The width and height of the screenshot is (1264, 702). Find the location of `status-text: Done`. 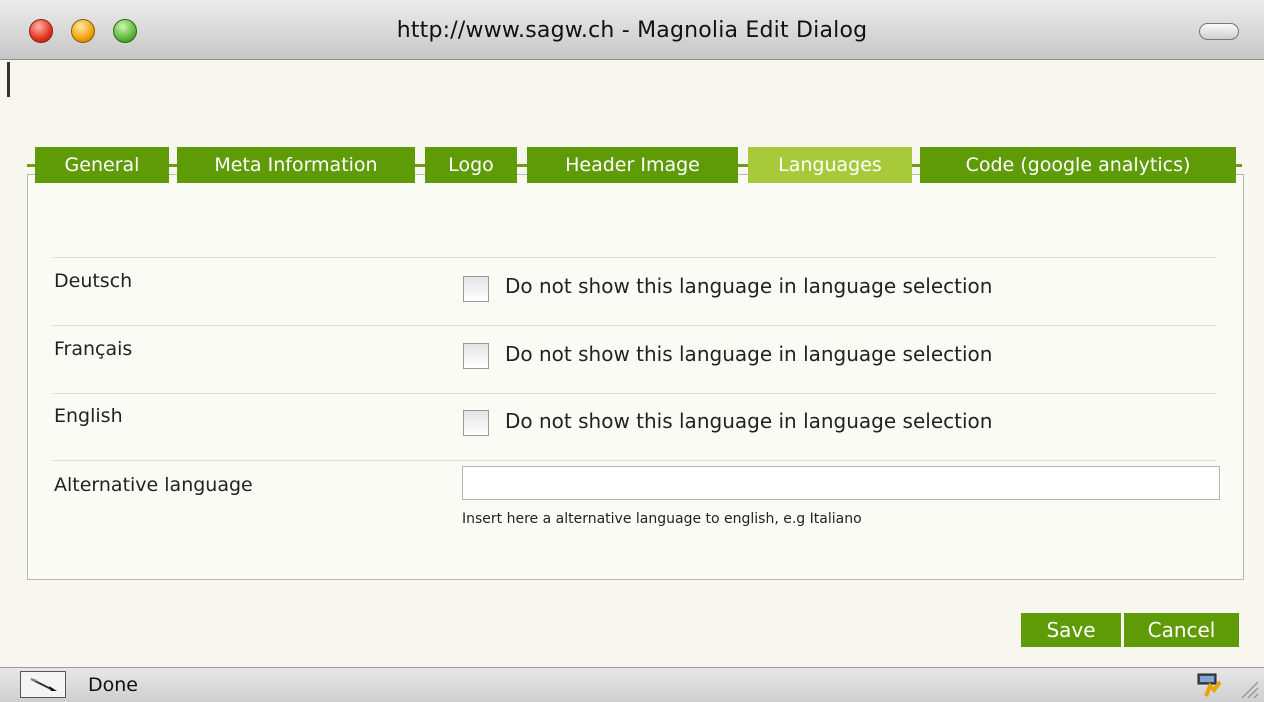

status-text: Done is located at coordinates (113, 685).